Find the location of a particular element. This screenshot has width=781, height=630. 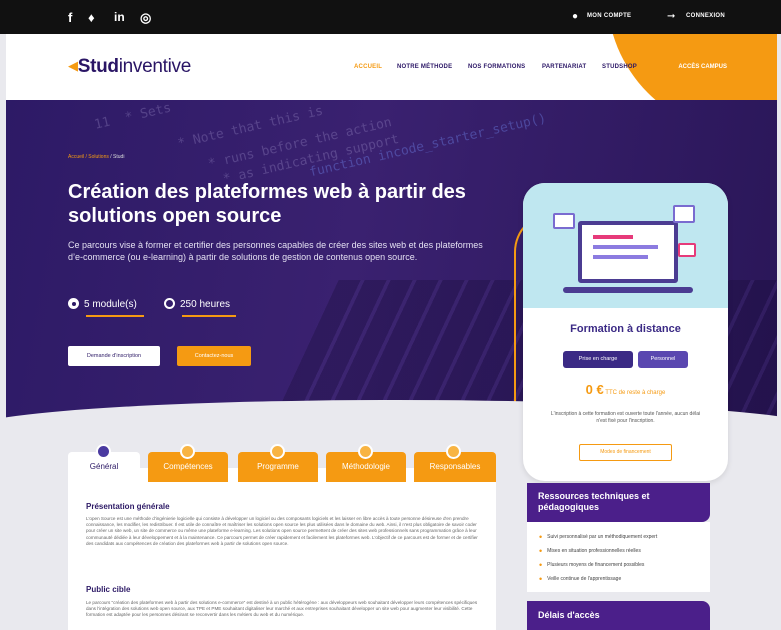

modules-underline is located at coordinates (115, 316).